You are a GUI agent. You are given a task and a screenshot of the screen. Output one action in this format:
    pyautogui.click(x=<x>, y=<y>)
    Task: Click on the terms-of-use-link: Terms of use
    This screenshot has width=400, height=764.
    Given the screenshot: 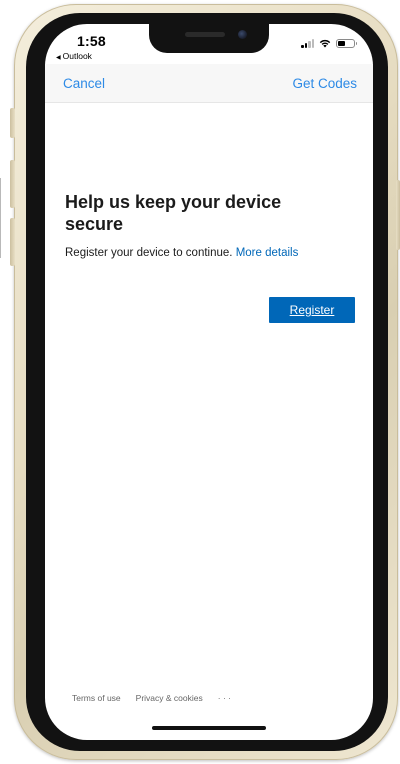 What is the action you would take?
    pyautogui.click(x=96, y=698)
    